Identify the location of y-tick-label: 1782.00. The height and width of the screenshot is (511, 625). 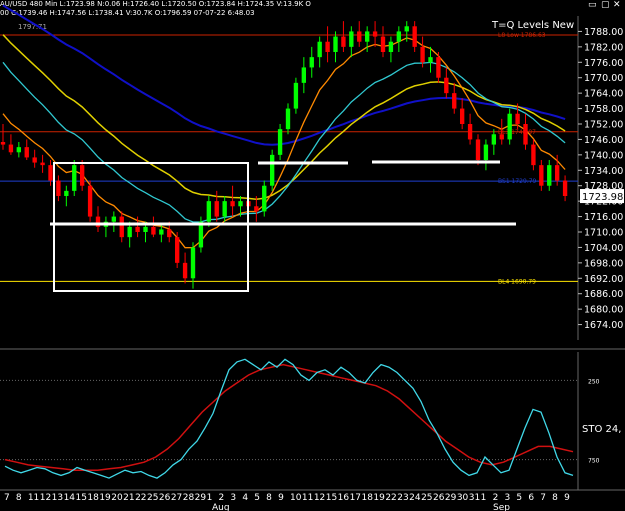
(603, 47).